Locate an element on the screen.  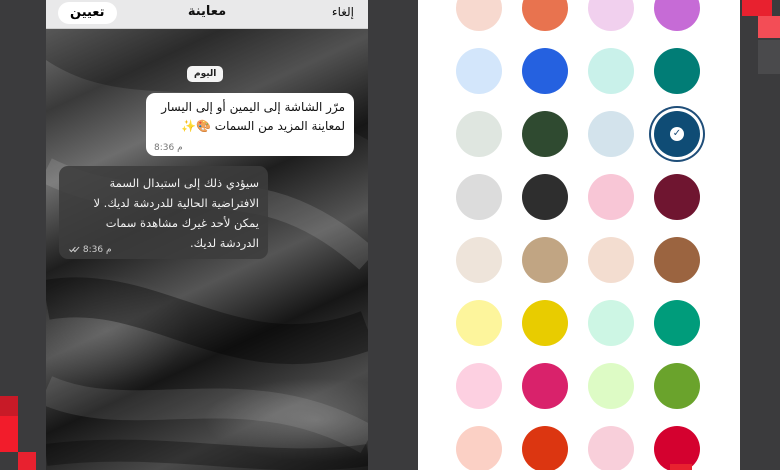
double-check-icon is located at coordinates (74, 249).